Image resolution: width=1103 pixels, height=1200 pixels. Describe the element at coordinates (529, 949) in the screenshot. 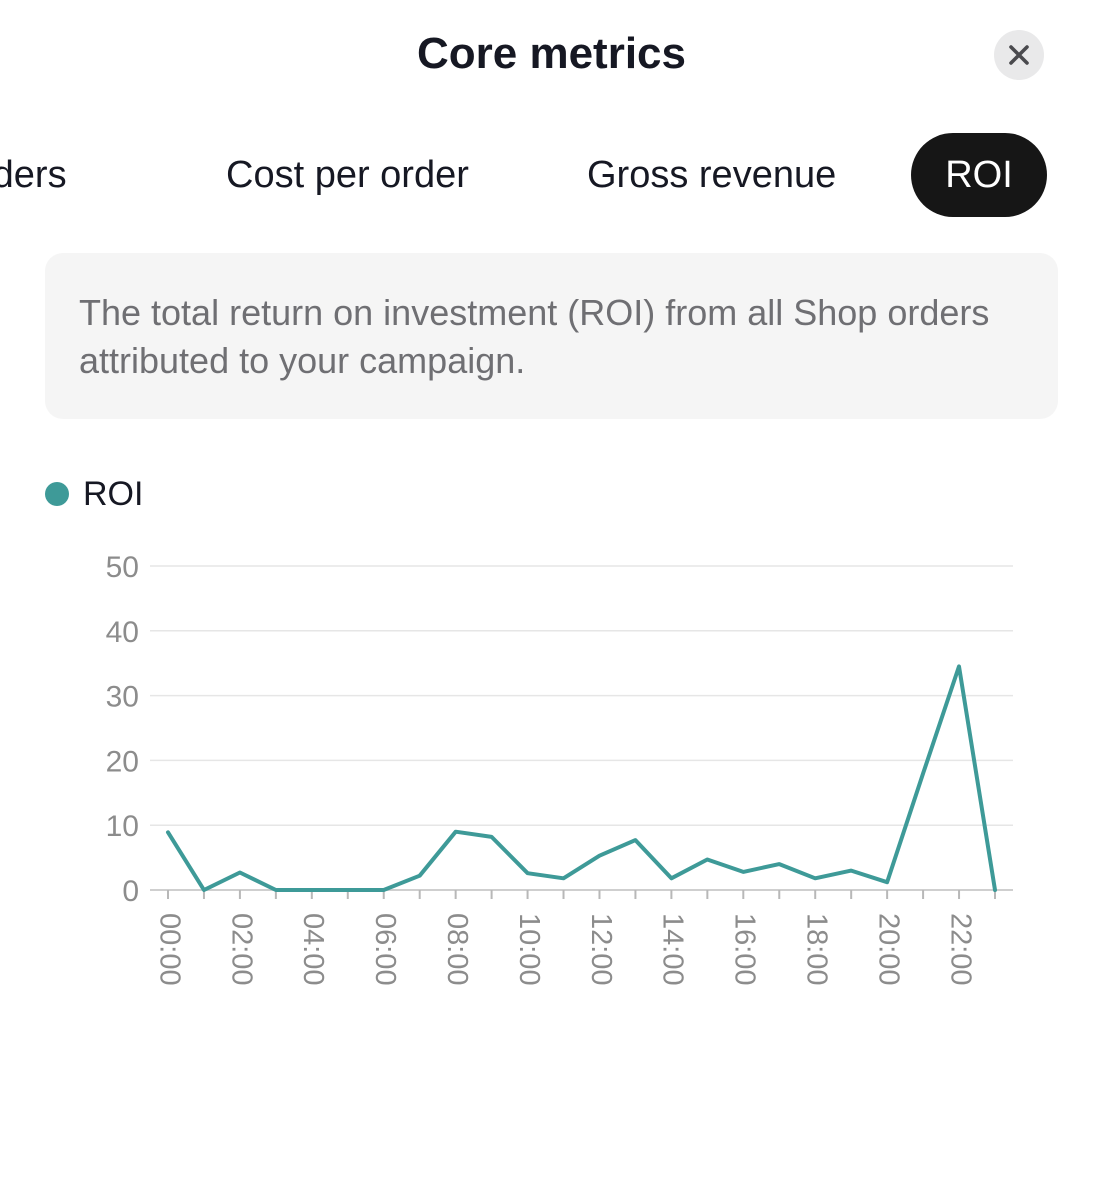

I see `x-tick-label: 10:00` at that location.